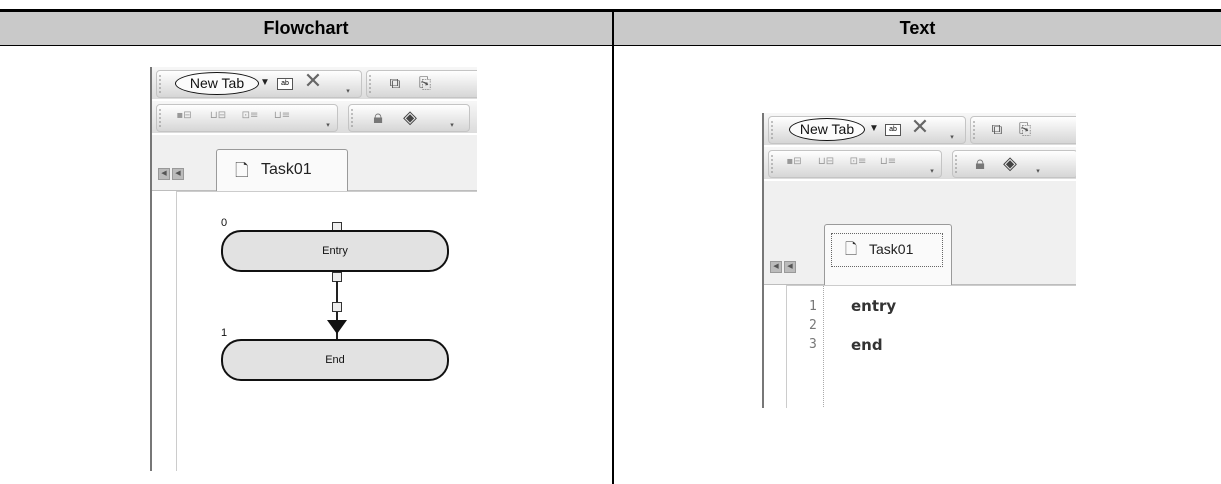 The height and width of the screenshot is (484, 1221). What do you see at coordinates (931, 346) in the screenshot?
I see `code-editor: 1 2 3 entry end` at bounding box center [931, 346].